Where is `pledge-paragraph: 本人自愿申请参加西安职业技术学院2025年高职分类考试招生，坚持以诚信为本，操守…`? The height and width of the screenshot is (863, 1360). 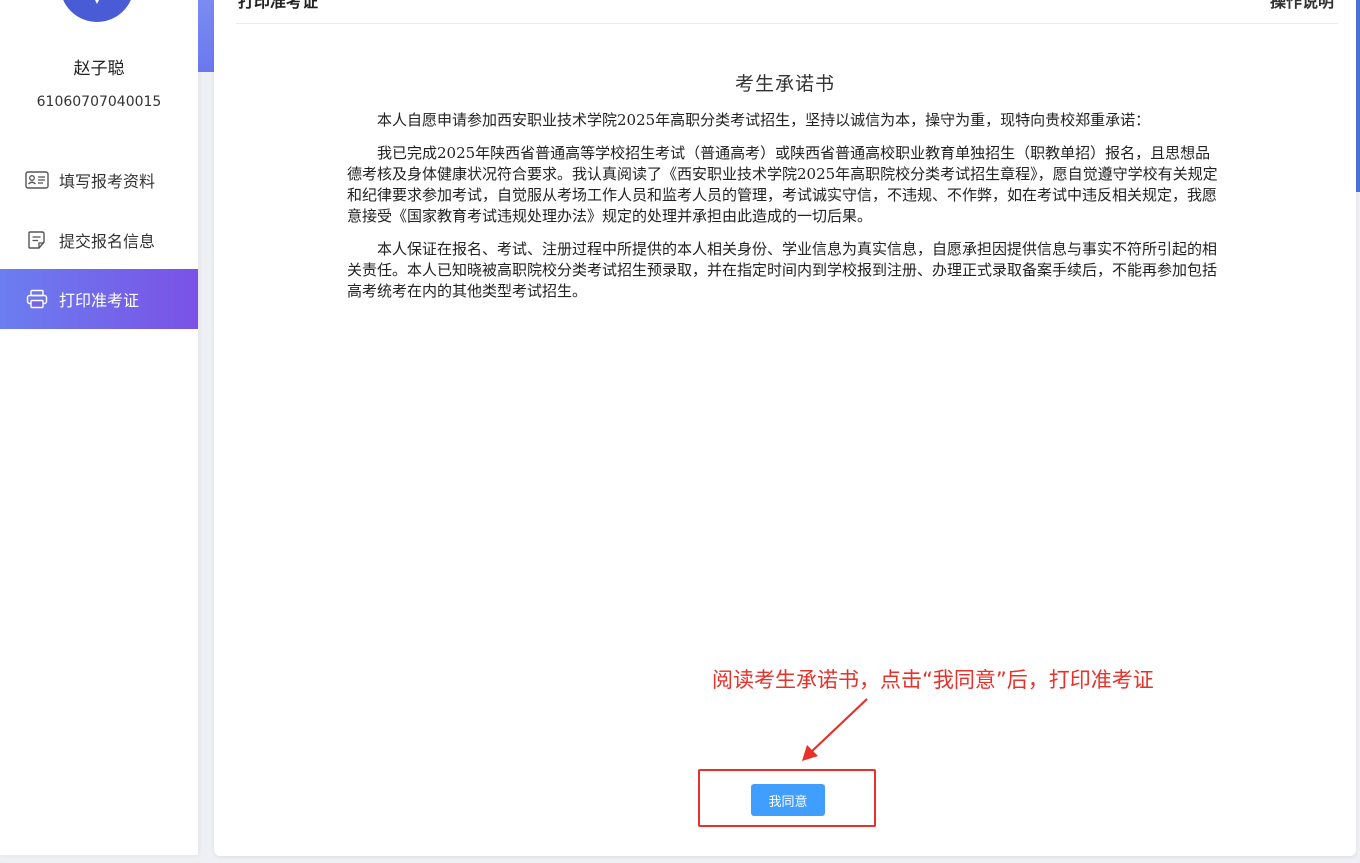
pledge-paragraph: 本人自愿申请参加西安职业技术学院2025年高职分类考试招生，坚持以诚信为本，操守… is located at coordinates (764, 120).